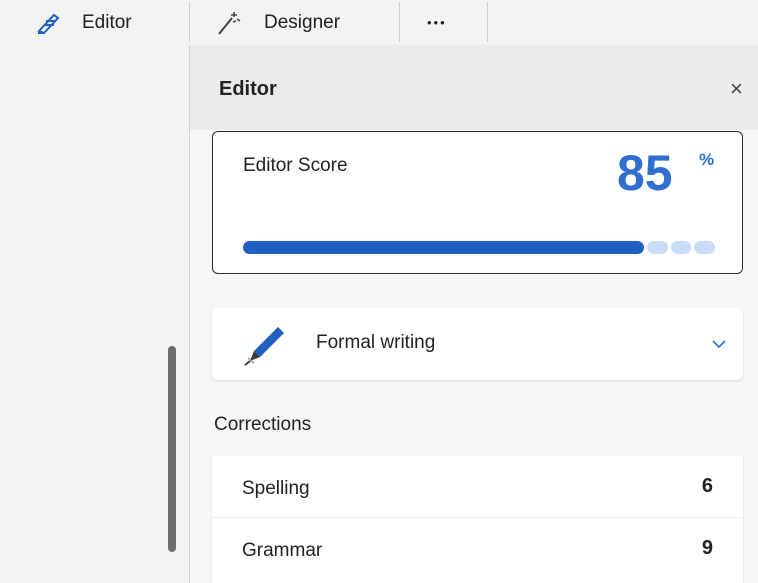 The height and width of the screenshot is (583, 758). I want to click on writing-style-label: Formal writing, so click(376, 342).